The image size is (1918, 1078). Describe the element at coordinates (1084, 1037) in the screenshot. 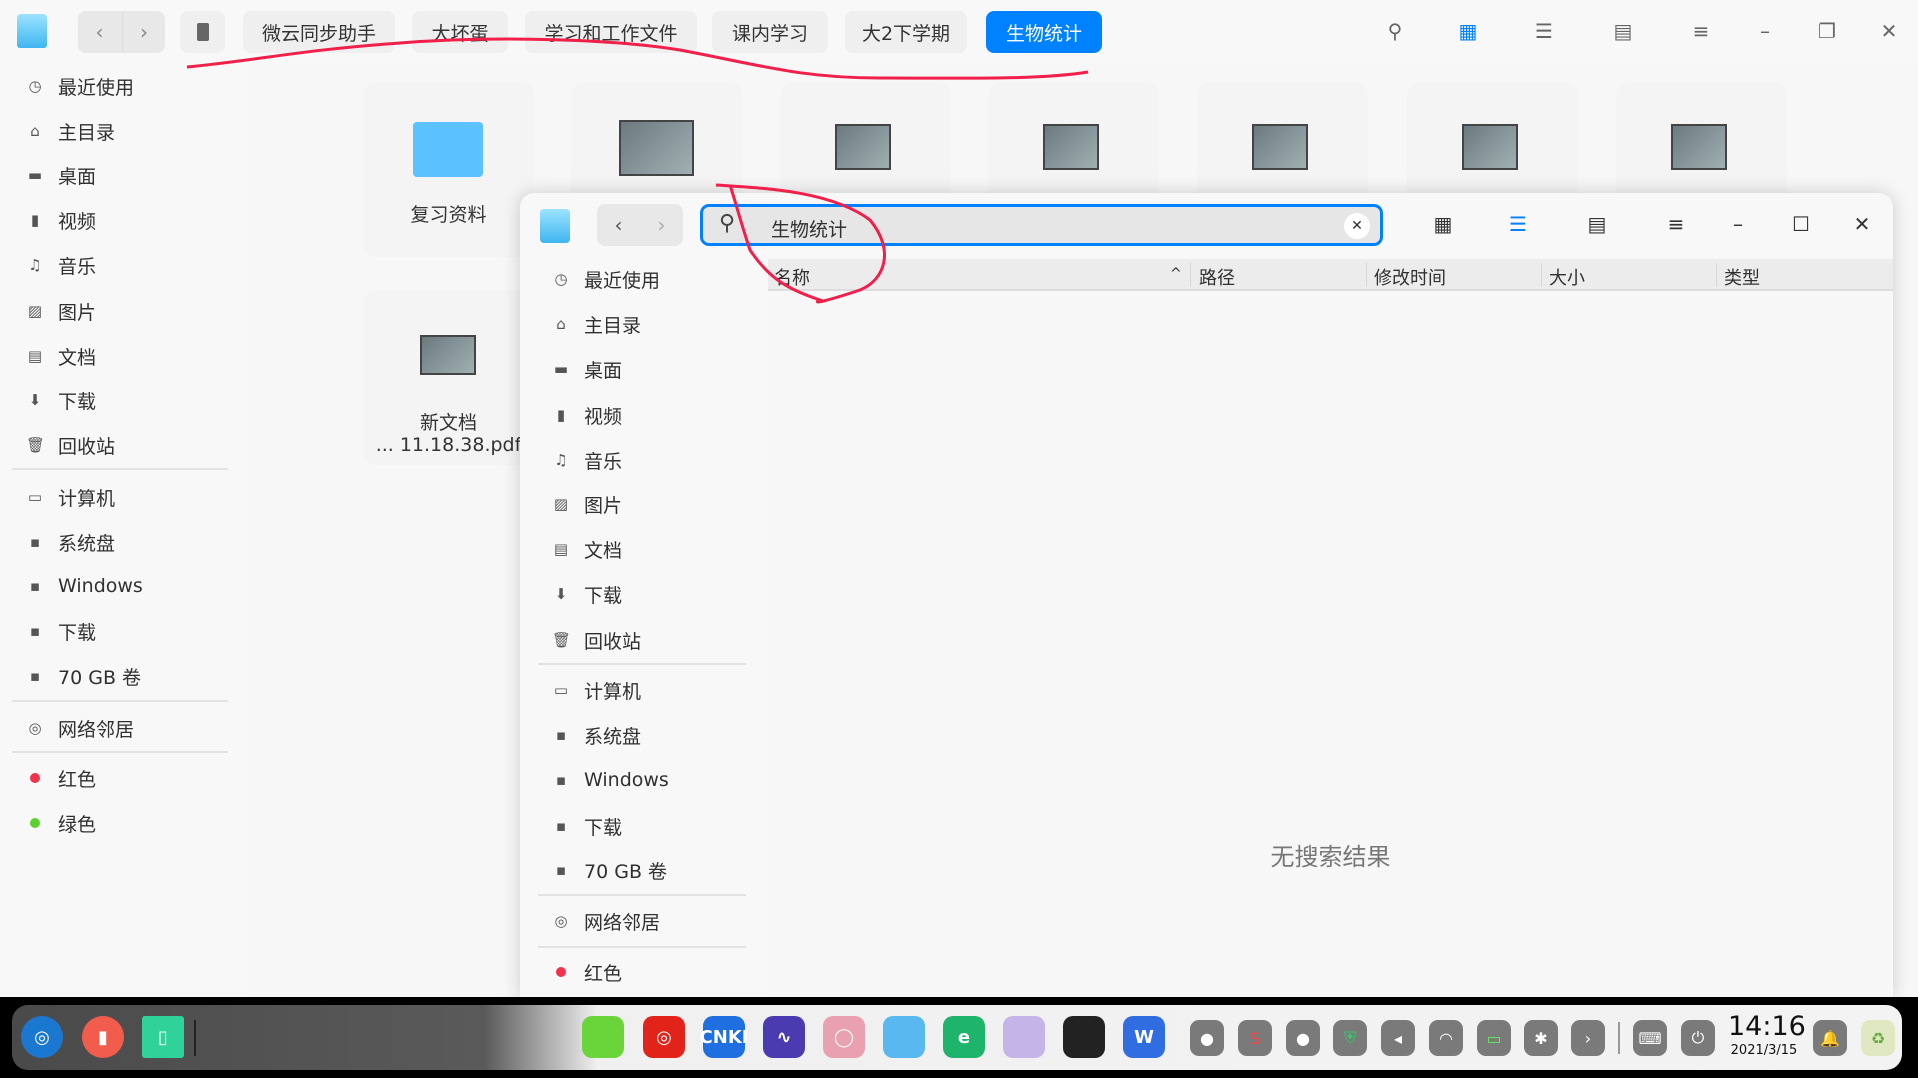

I see `qq-icon` at that location.